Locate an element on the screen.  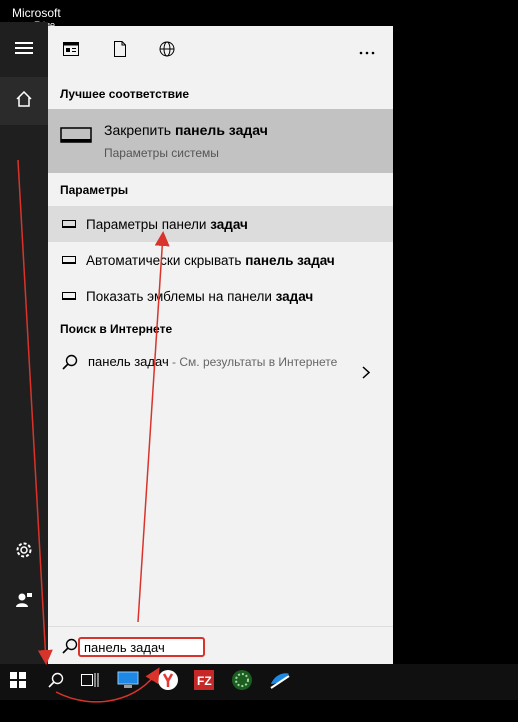
settings-item-show-badges: Показать эмблемы на панели задач is located at coordinates (220, 296).